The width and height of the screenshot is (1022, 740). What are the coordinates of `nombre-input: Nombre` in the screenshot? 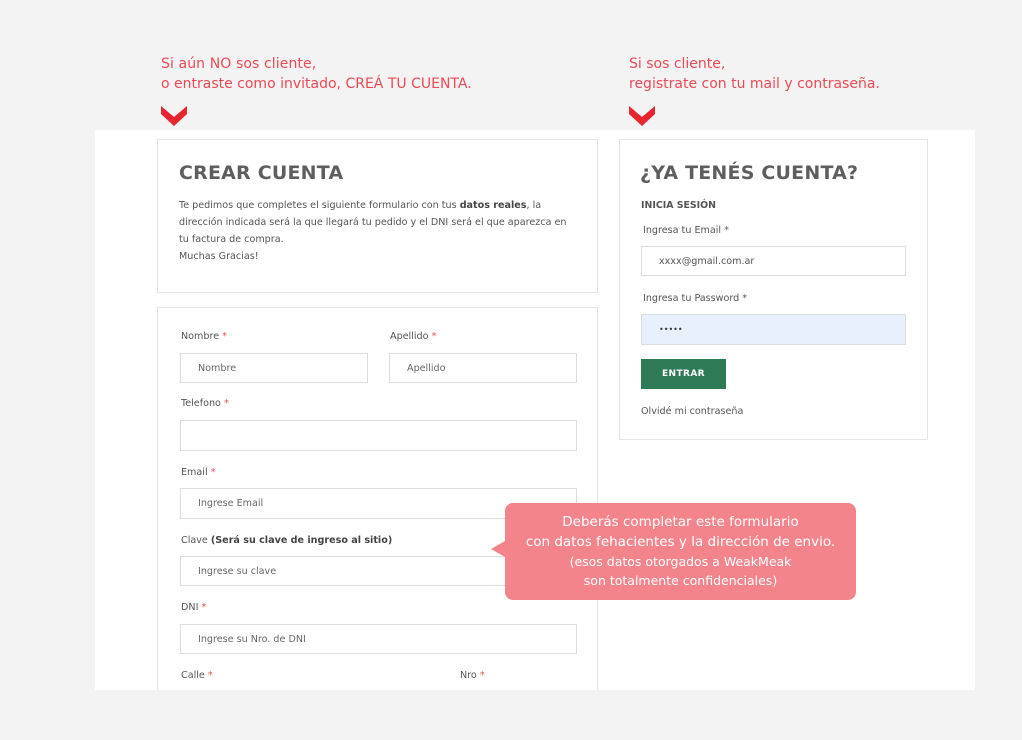 It's located at (274, 368).